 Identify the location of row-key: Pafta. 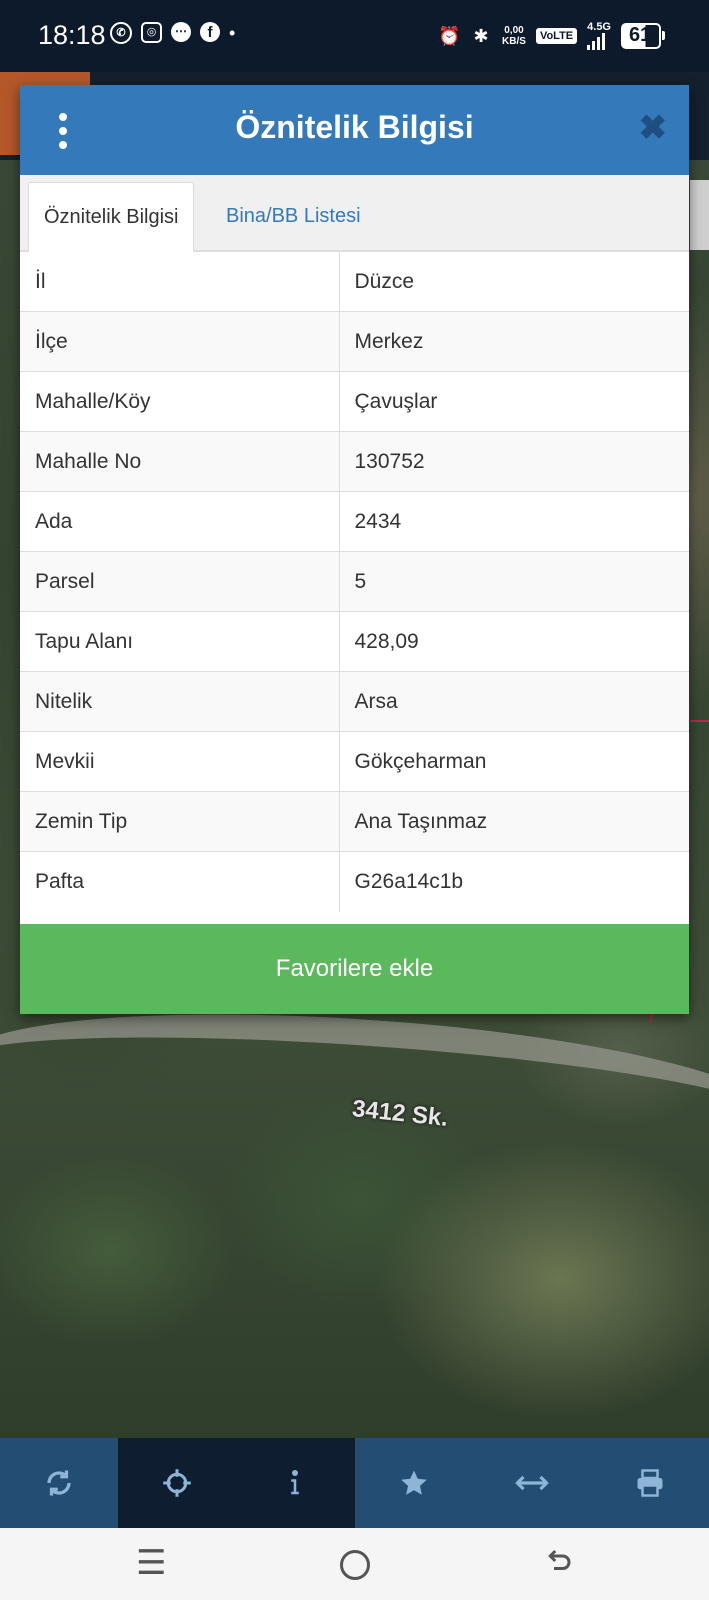
(180, 881).